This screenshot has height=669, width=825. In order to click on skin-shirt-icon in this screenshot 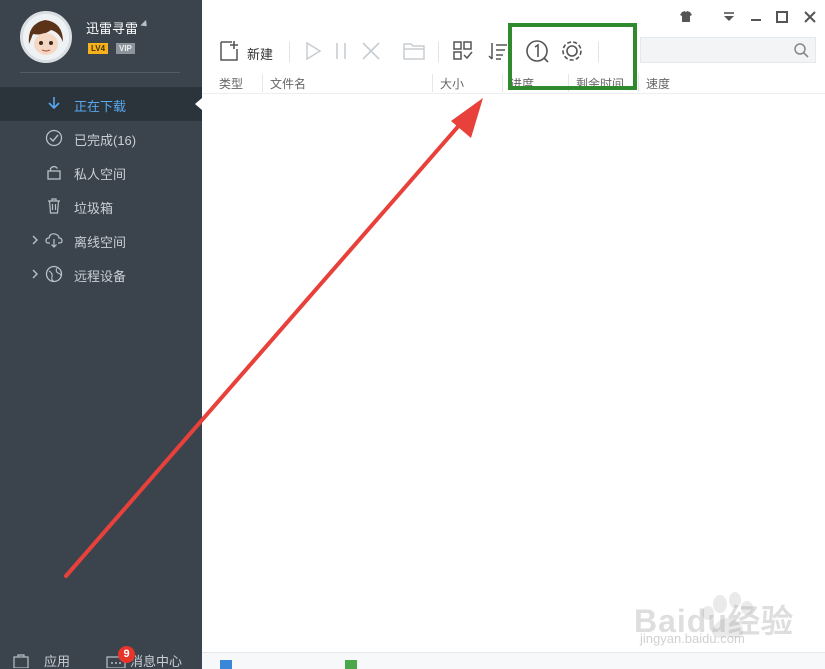, I will do `click(686, 17)`.